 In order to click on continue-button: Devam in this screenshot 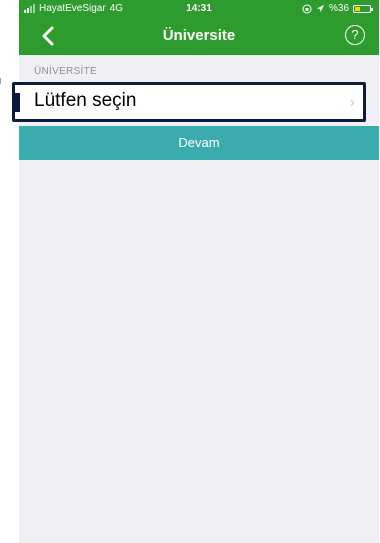, I will do `click(199, 143)`.